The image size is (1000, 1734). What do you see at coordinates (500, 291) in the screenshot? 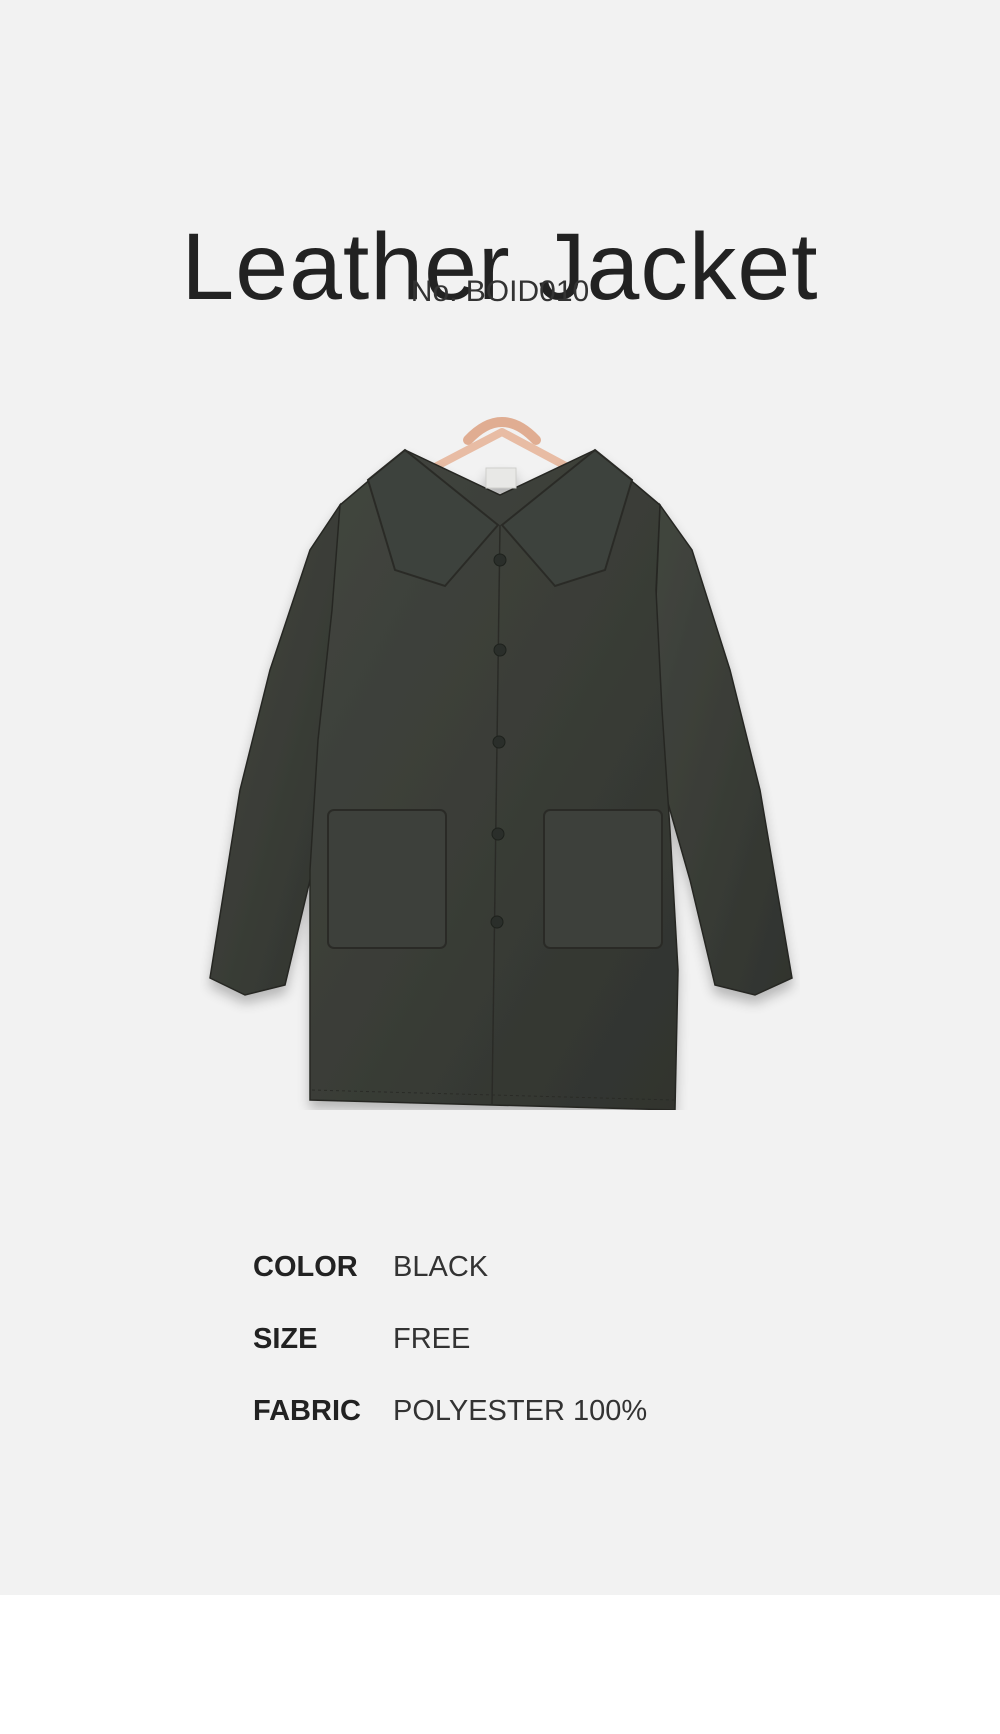
I see `product-number: No. BOID010` at bounding box center [500, 291].